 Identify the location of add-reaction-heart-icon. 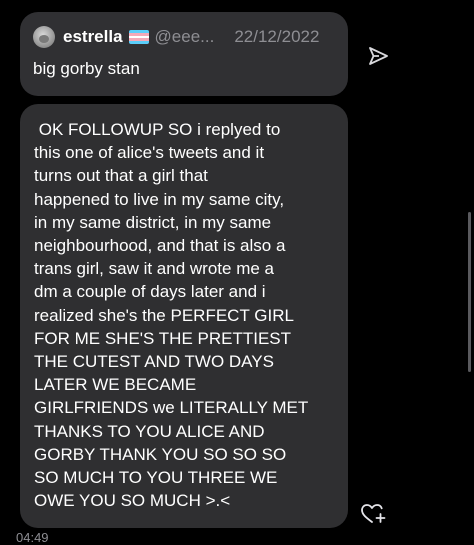
(374, 514).